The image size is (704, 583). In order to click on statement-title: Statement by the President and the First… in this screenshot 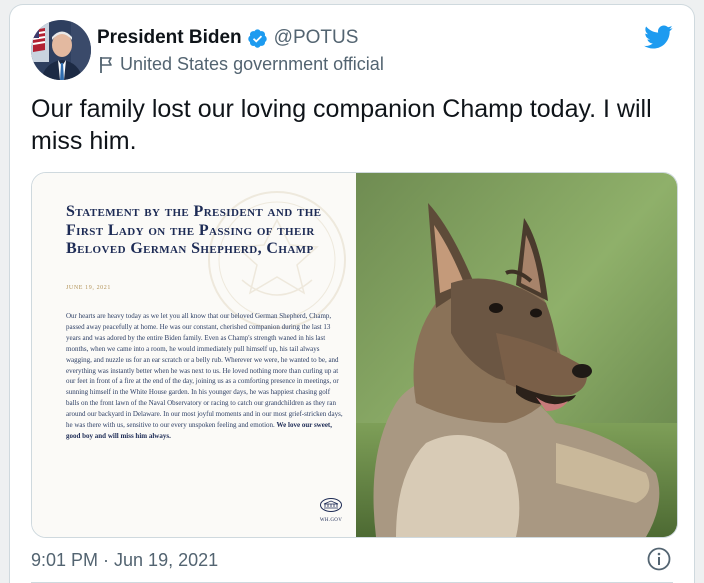, I will do `click(194, 230)`.